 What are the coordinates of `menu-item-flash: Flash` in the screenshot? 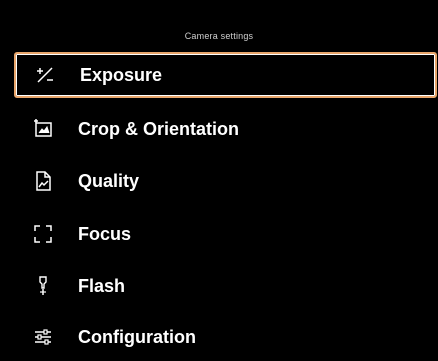 It's located at (225, 286).